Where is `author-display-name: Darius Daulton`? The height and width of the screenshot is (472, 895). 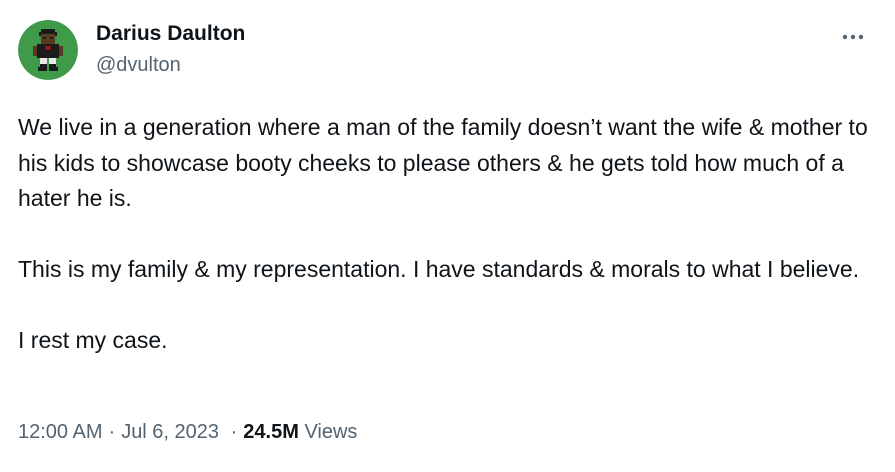
author-display-name: Darius Daulton is located at coordinates (170, 34).